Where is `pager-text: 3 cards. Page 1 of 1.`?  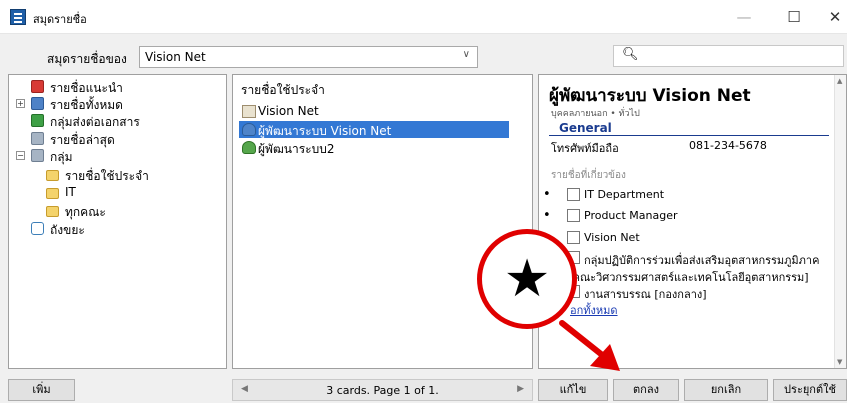 pager-text: 3 cards. Page 1 of 1. is located at coordinates (382, 390).